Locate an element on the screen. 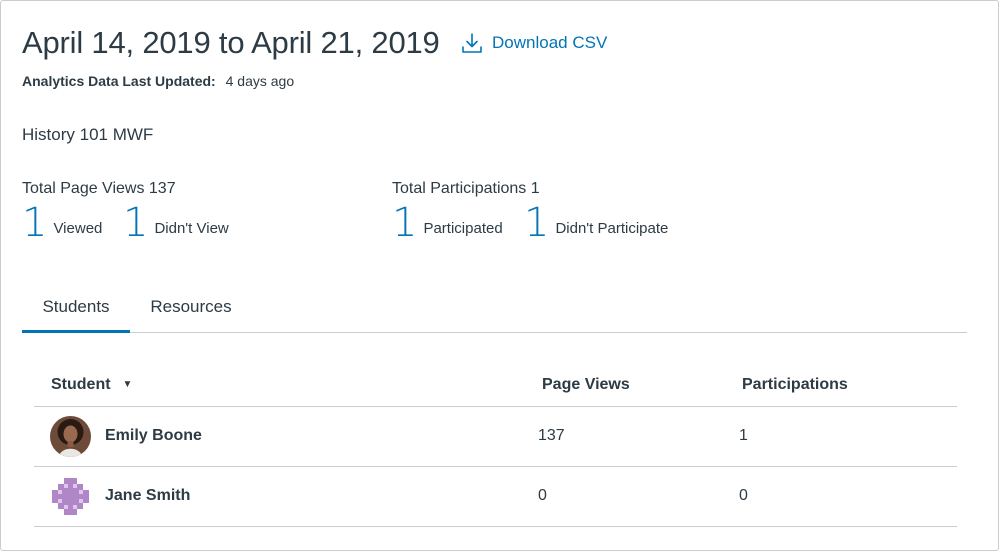  tab-bar: Students Resources is located at coordinates (494, 313).